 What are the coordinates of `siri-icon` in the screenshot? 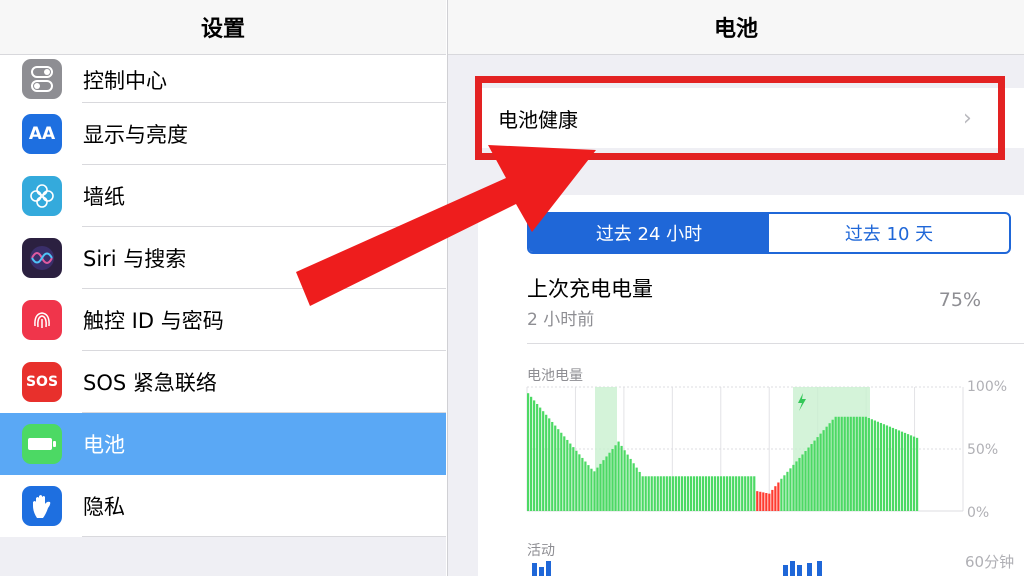 It's located at (42, 258).